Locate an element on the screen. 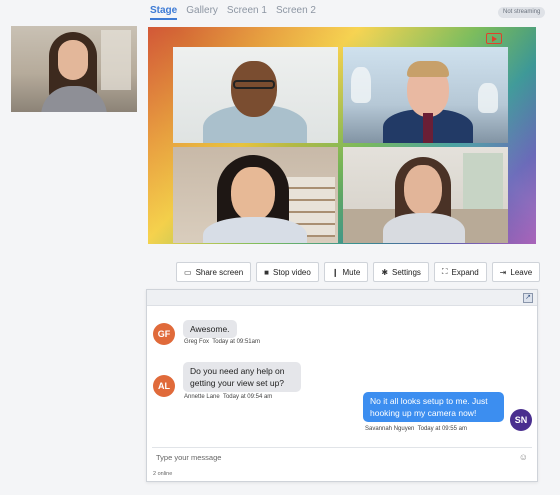  expand-label: Expand is located at coordinates (465, 272).